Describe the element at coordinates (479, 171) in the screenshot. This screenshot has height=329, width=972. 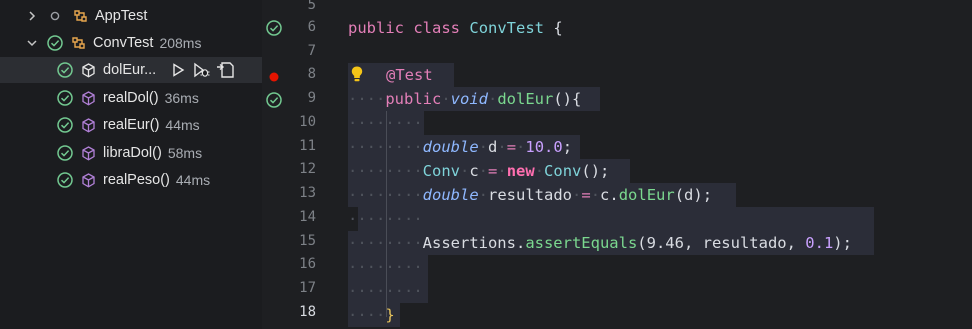
I see `code-line-12: ········Conv·c·=·new·Conv();` at that location.